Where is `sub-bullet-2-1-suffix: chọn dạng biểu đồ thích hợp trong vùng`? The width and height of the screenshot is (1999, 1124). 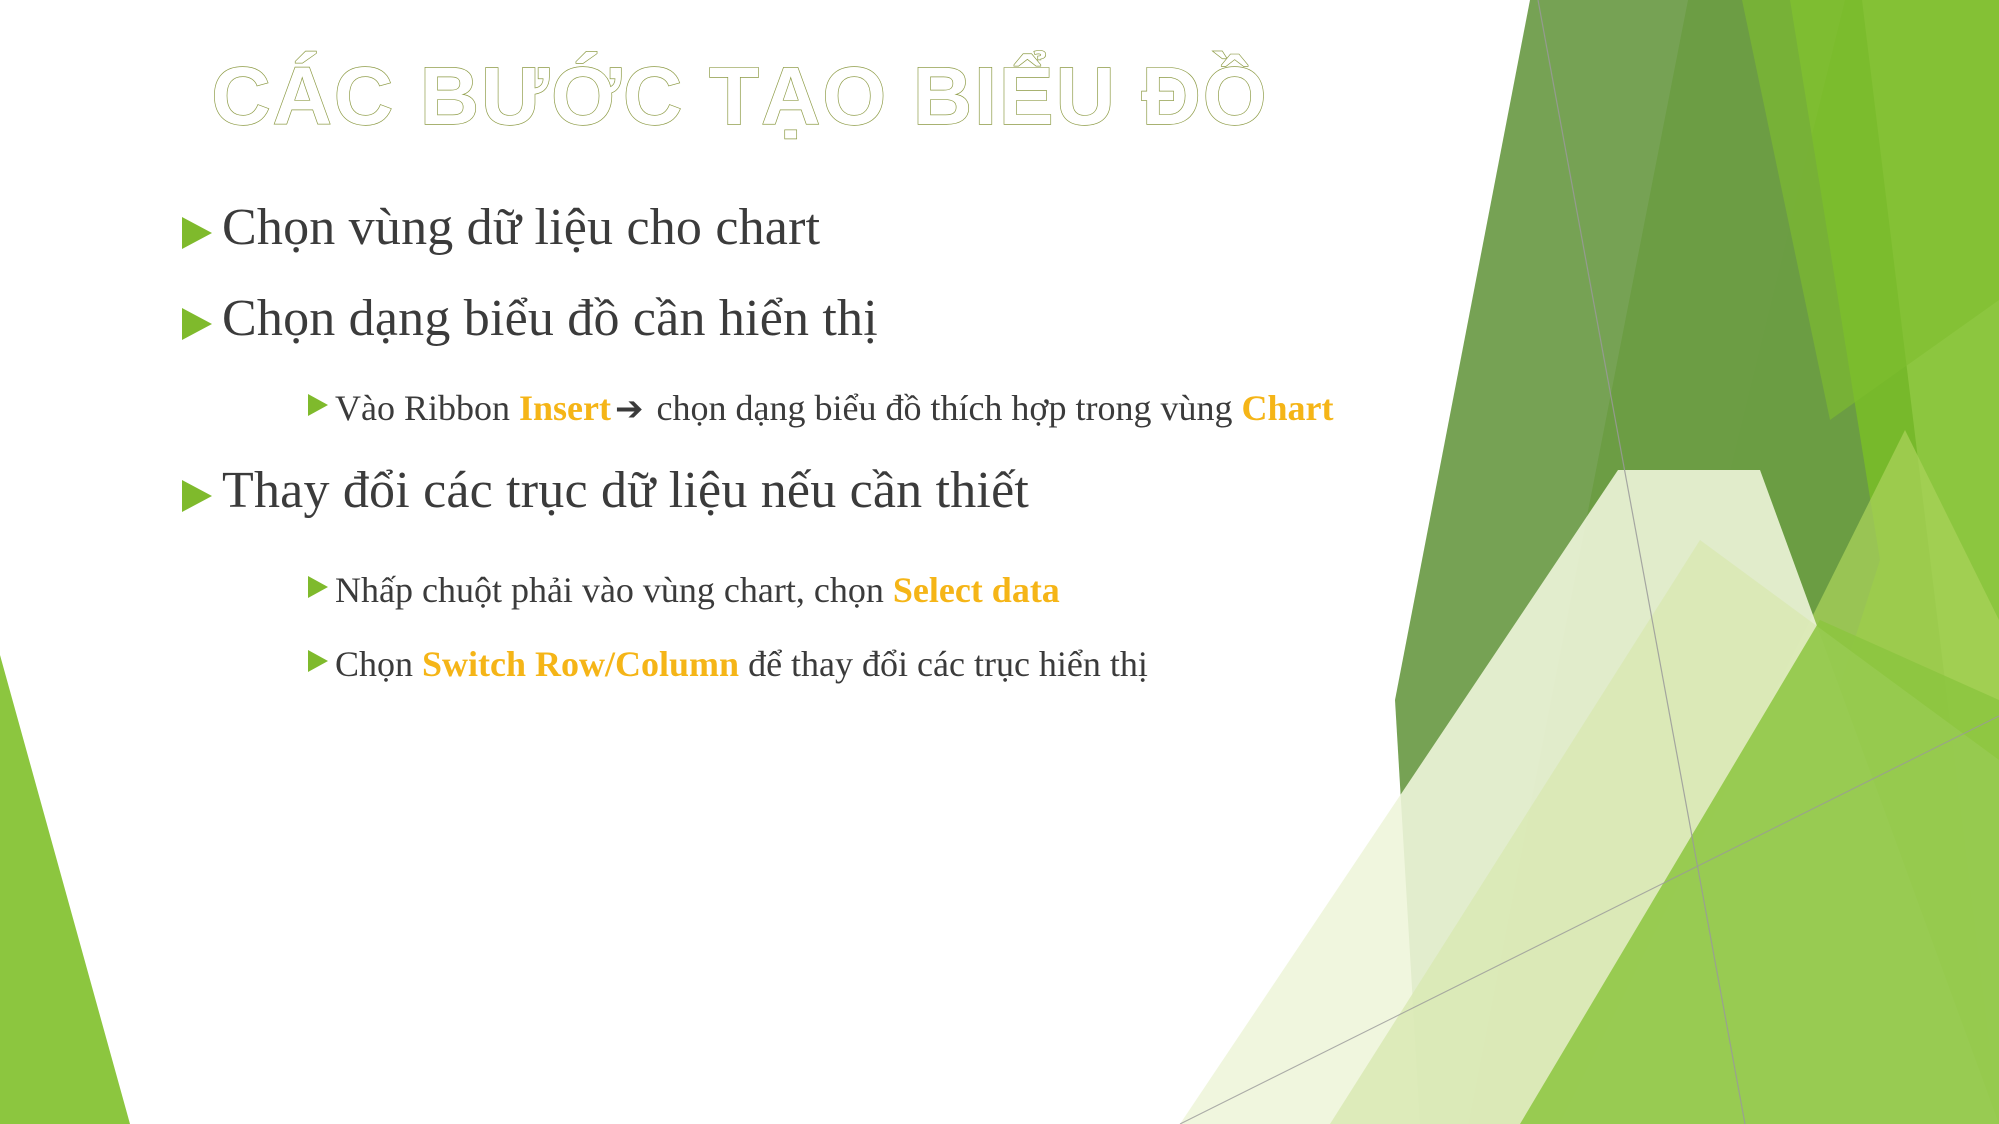
sub-bullet-2-1-suffix: chọn dạng biểu đồ thích hợp trong vùng is located at coordinates (944, 407).